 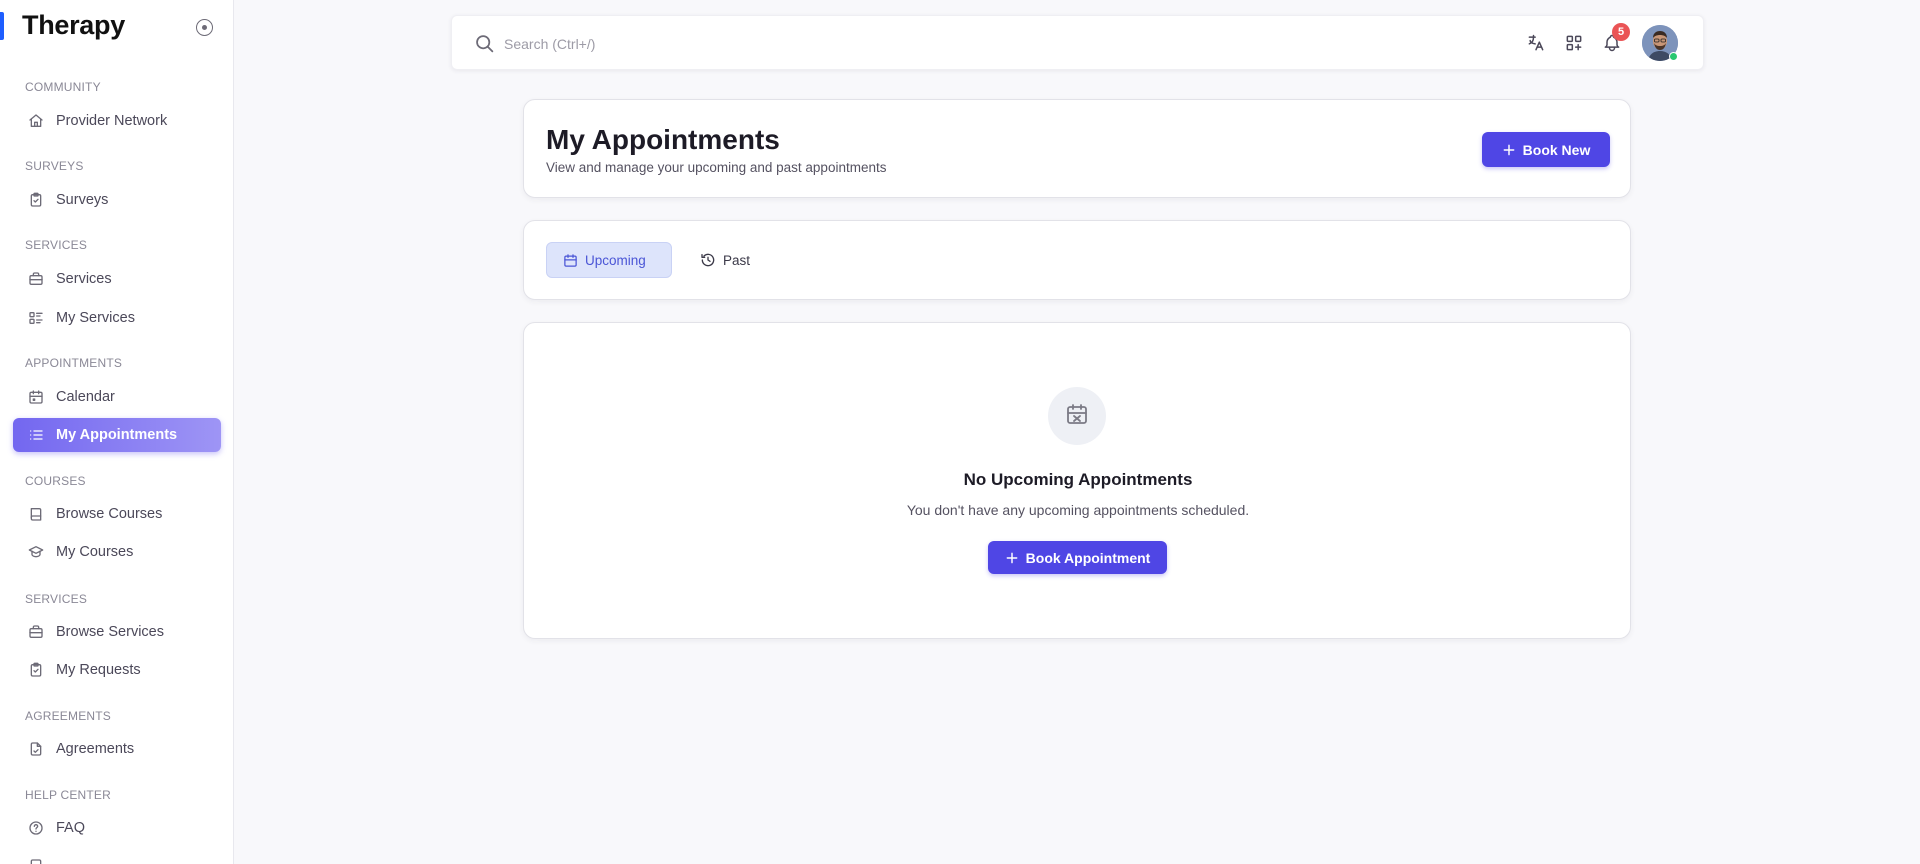 I want to click on brand-accent-bar, so click(x=2, y=26).